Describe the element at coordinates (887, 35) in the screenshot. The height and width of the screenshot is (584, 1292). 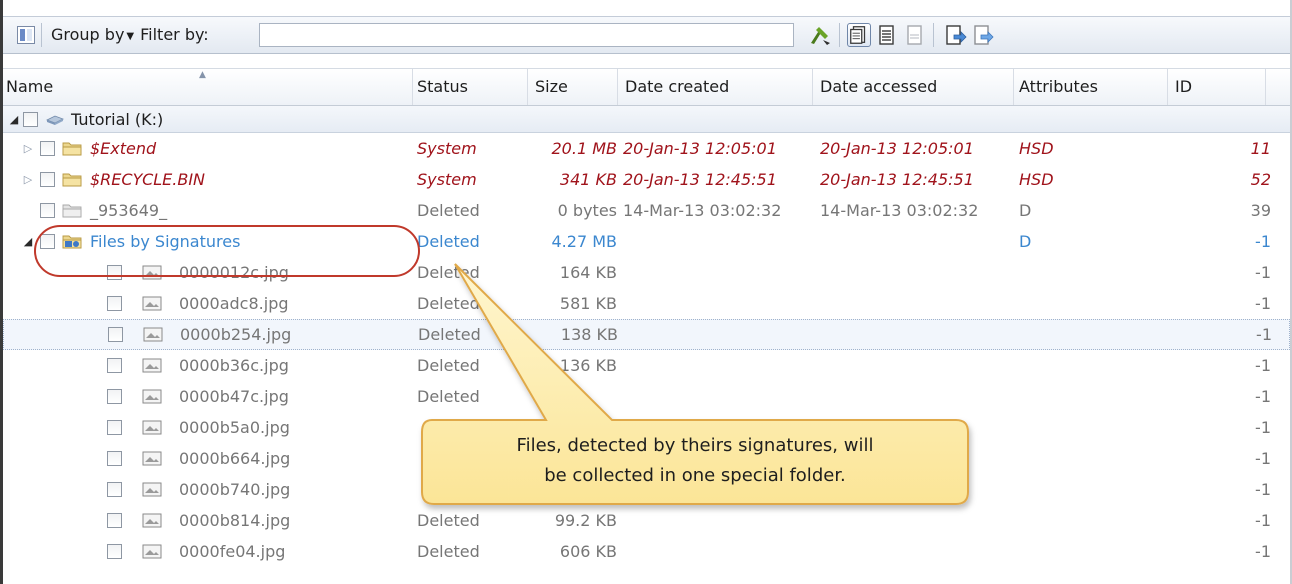
I see `view-list-icon` at that location.